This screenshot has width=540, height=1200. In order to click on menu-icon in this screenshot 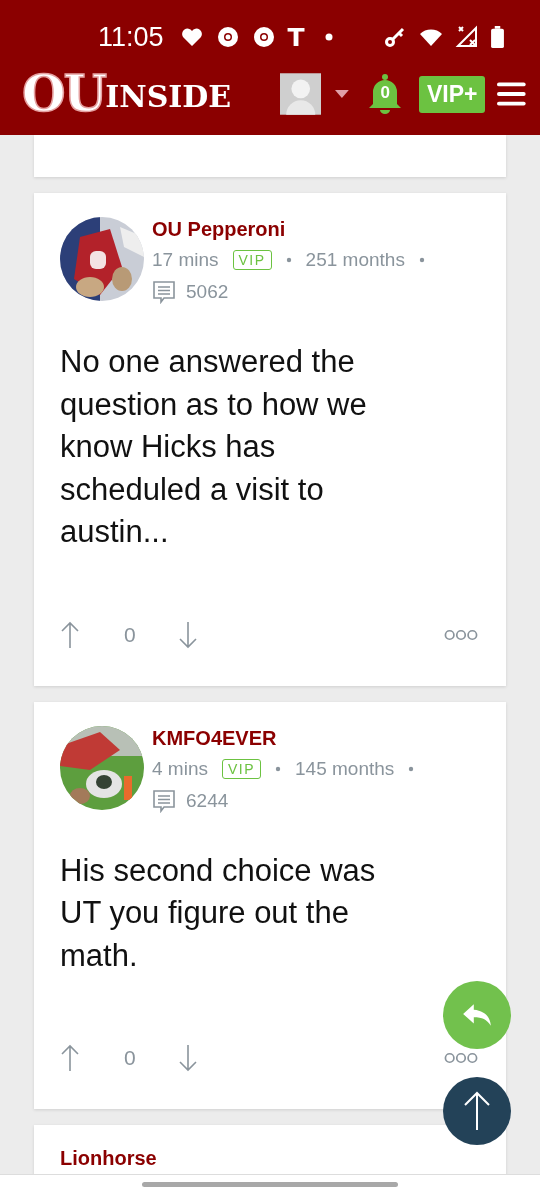, I will do `click(511, 94)`.